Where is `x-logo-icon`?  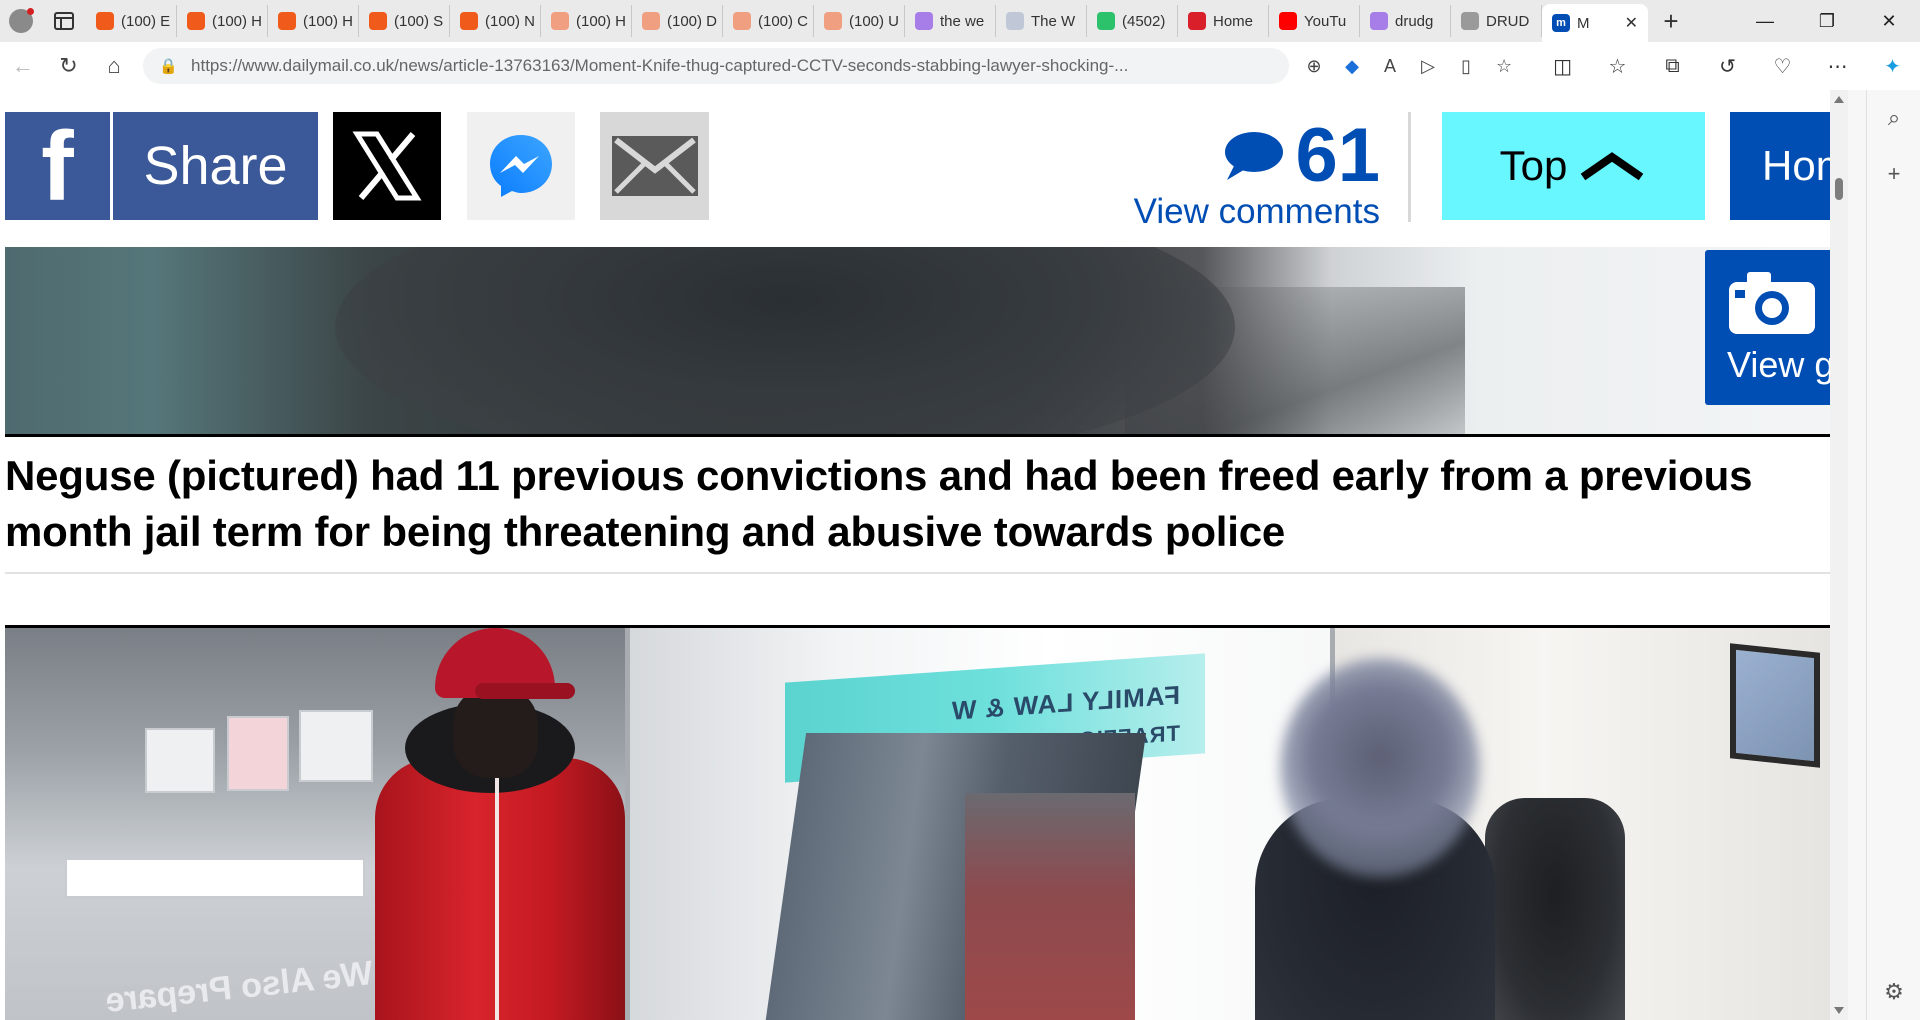 x-logo-icon is located at coordinates (387, 166).